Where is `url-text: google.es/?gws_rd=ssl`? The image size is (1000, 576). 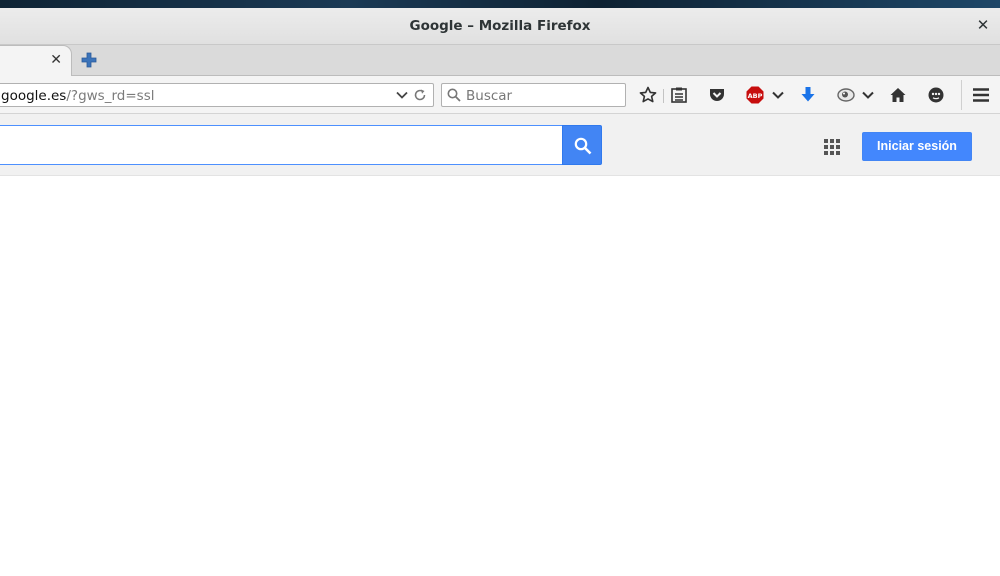 url-text: google.es/?gws_rd=ssl is located at coordinates (77, 96).